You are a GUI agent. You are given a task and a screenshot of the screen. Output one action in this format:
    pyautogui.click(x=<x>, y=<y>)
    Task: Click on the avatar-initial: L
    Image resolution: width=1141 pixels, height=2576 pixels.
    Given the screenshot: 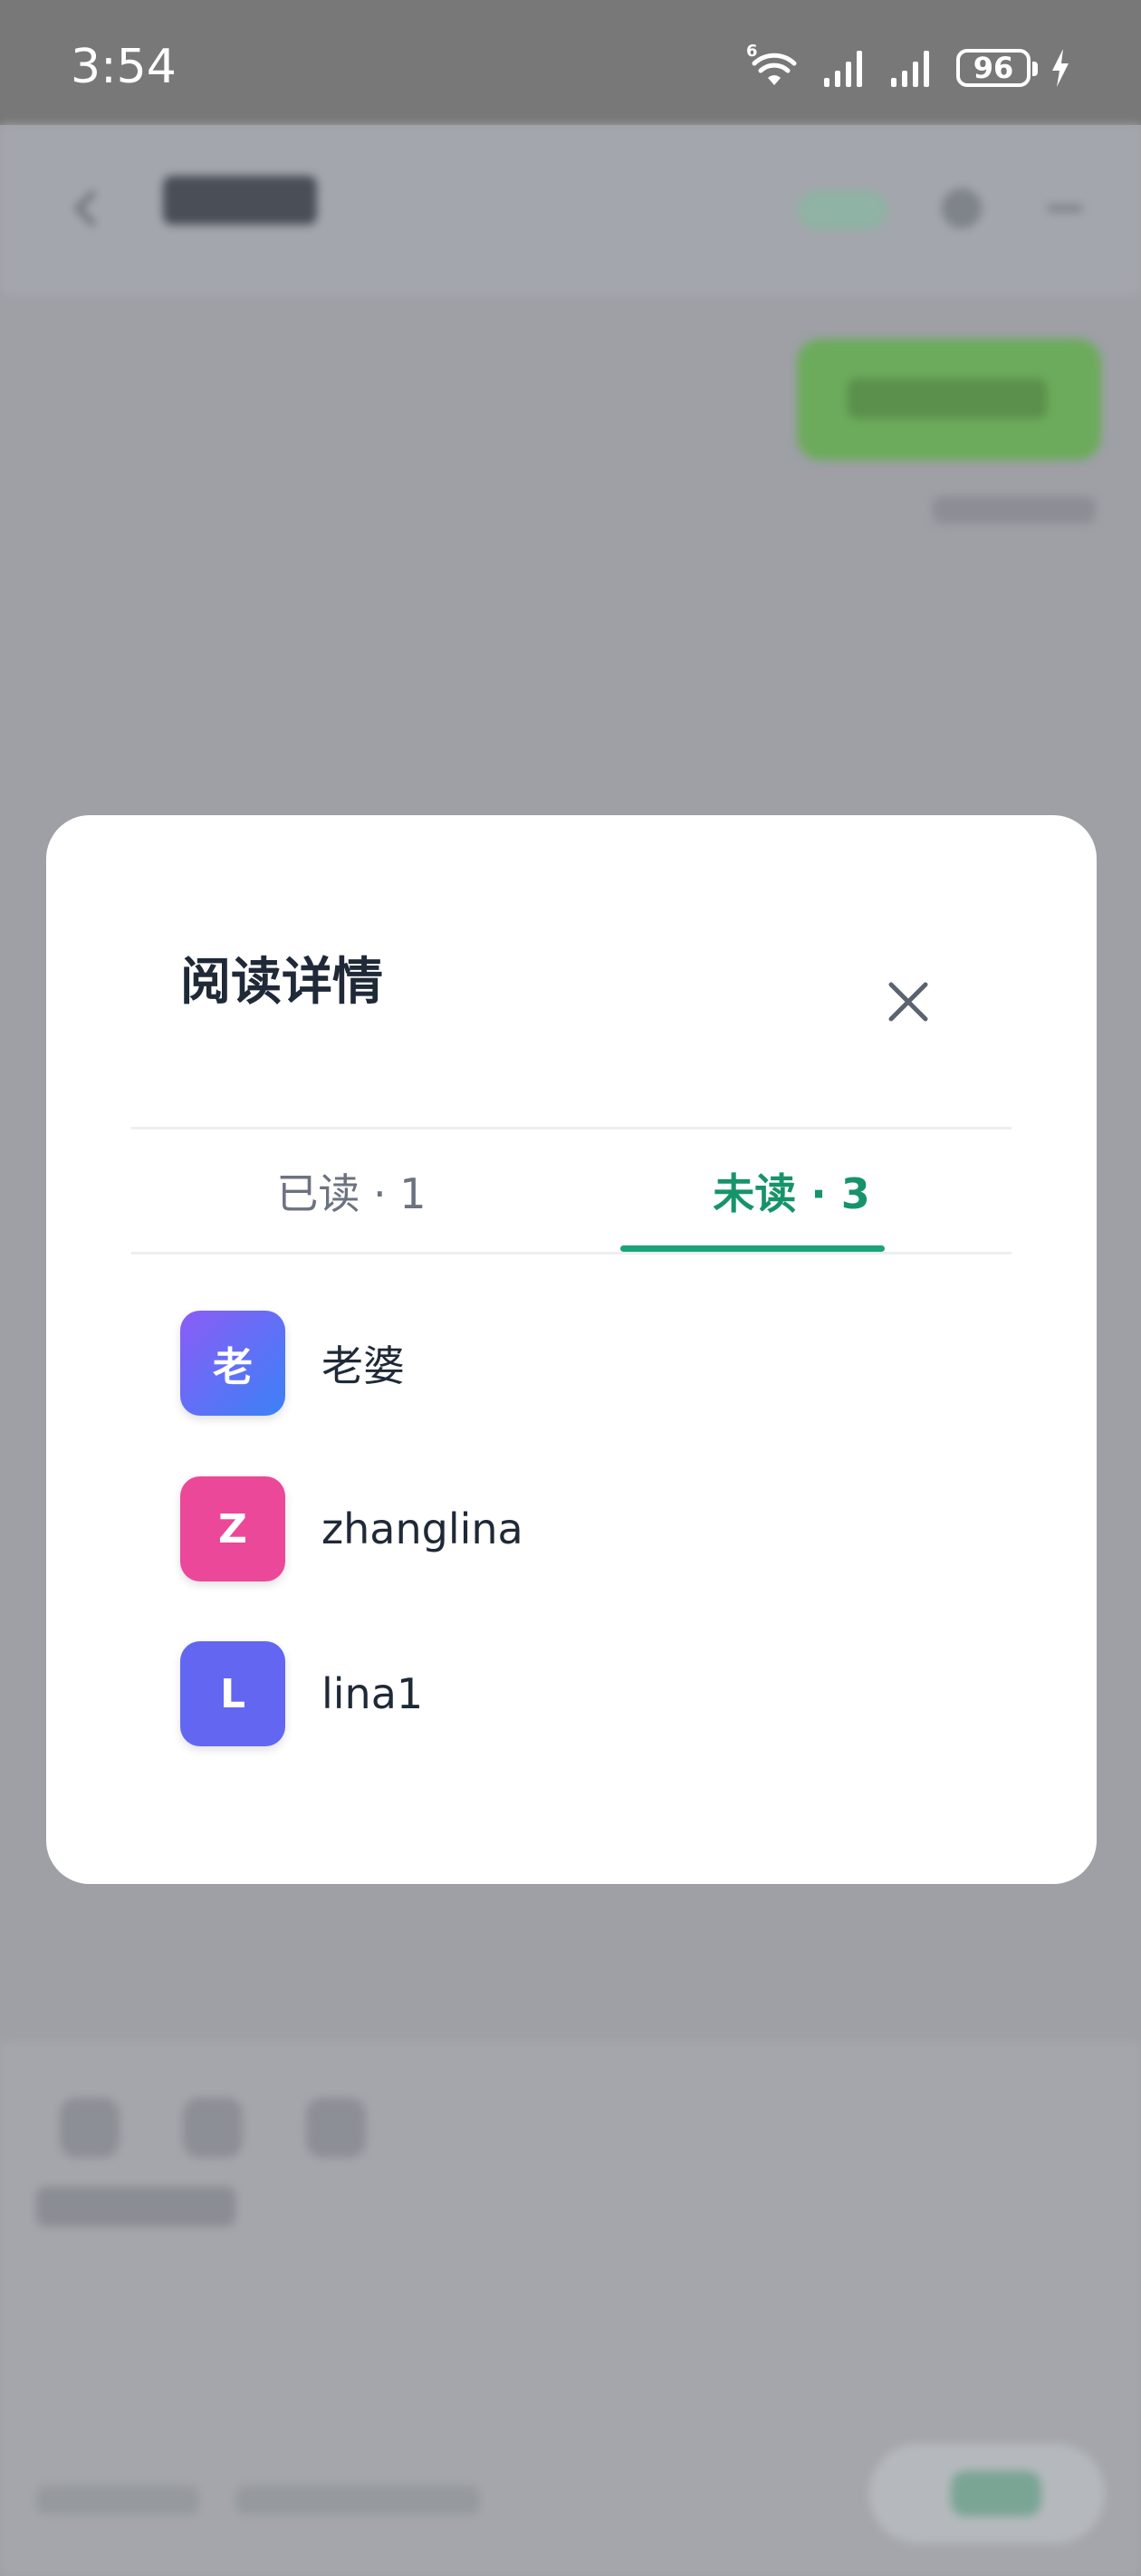 What is the action you would take?
    pyautogui.click(x=232, y=1693)
    